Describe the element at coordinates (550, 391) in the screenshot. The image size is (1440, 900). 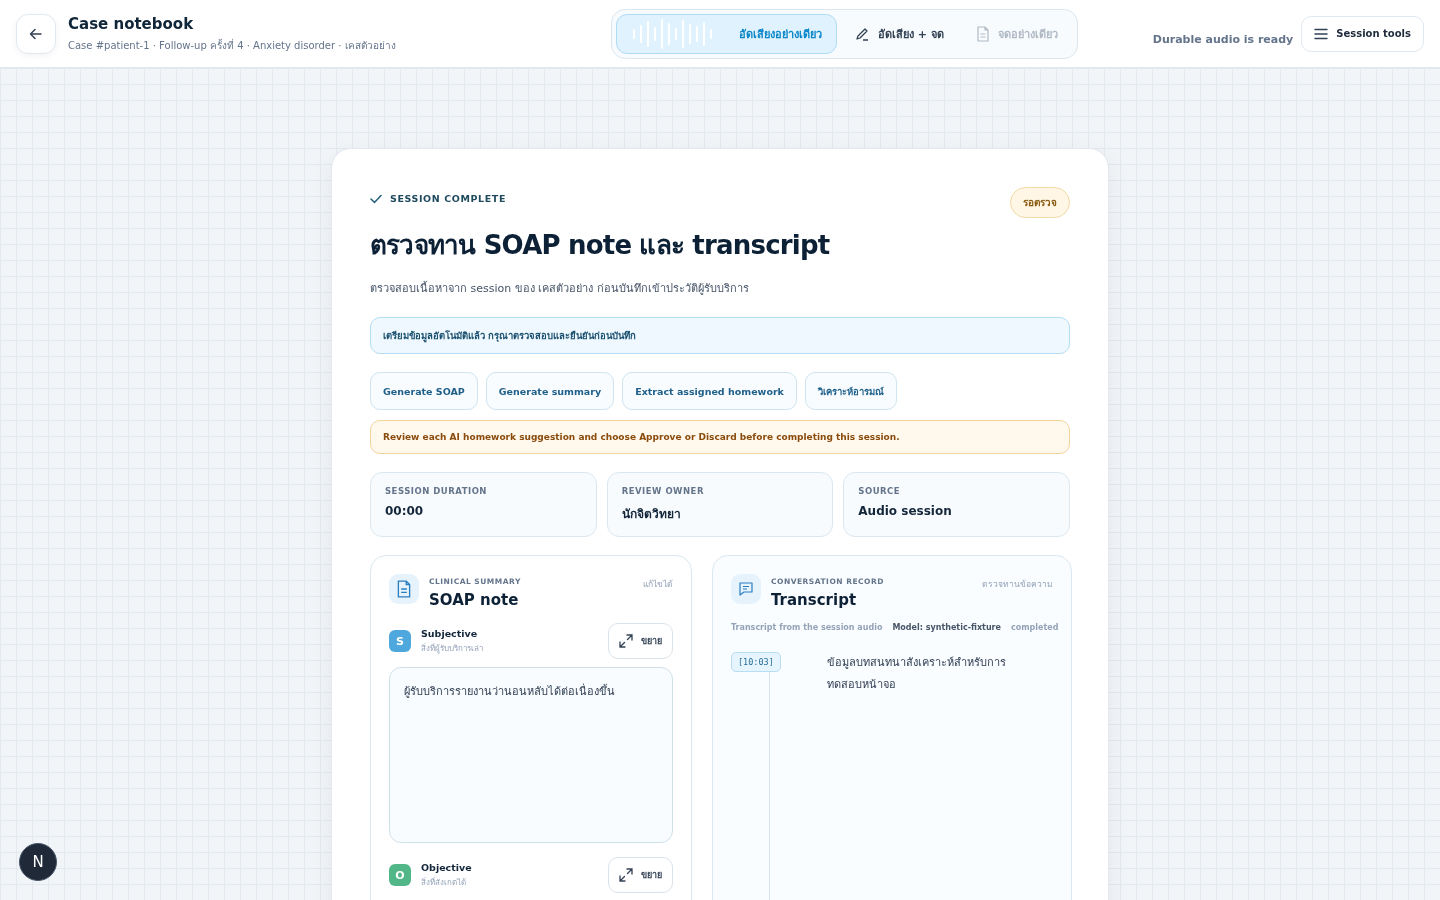
I see `action-button: Generate summary` at that location.